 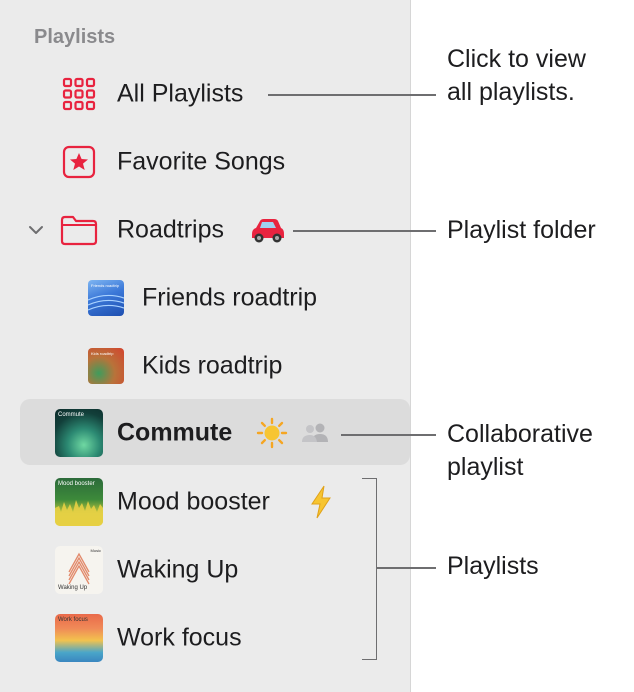 I want to click on section-title: Playlists, so click(x=75, y=37).